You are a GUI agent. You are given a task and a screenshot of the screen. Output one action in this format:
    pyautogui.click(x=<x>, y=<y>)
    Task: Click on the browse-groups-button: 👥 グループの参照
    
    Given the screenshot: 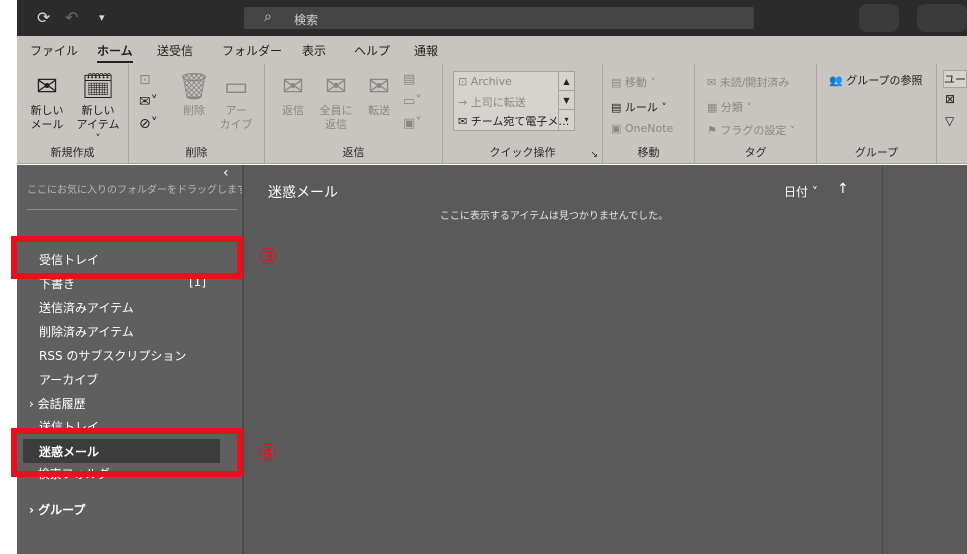 What is the action you would take?
    pyautogui.click(x=876, y=80)
    